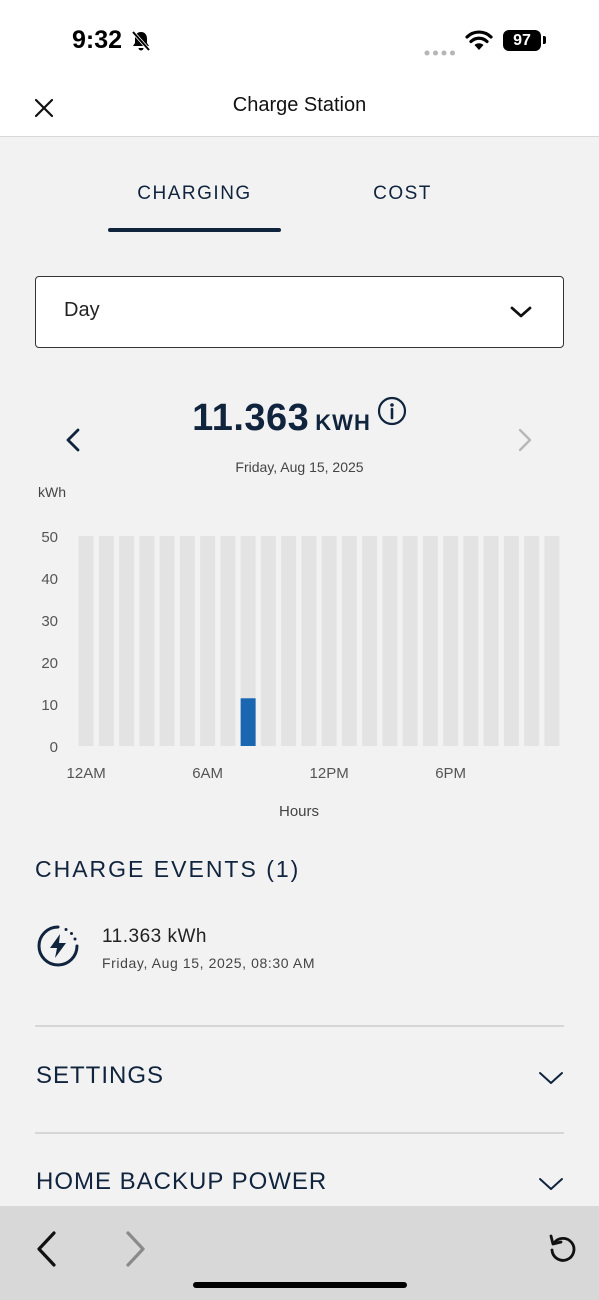 The width and height of the screenshot is (599, 1300). What do you see at coordinates (194, 230) in the screenshot?
I see `active-tab-indicator` at bounding box center [194, 230].